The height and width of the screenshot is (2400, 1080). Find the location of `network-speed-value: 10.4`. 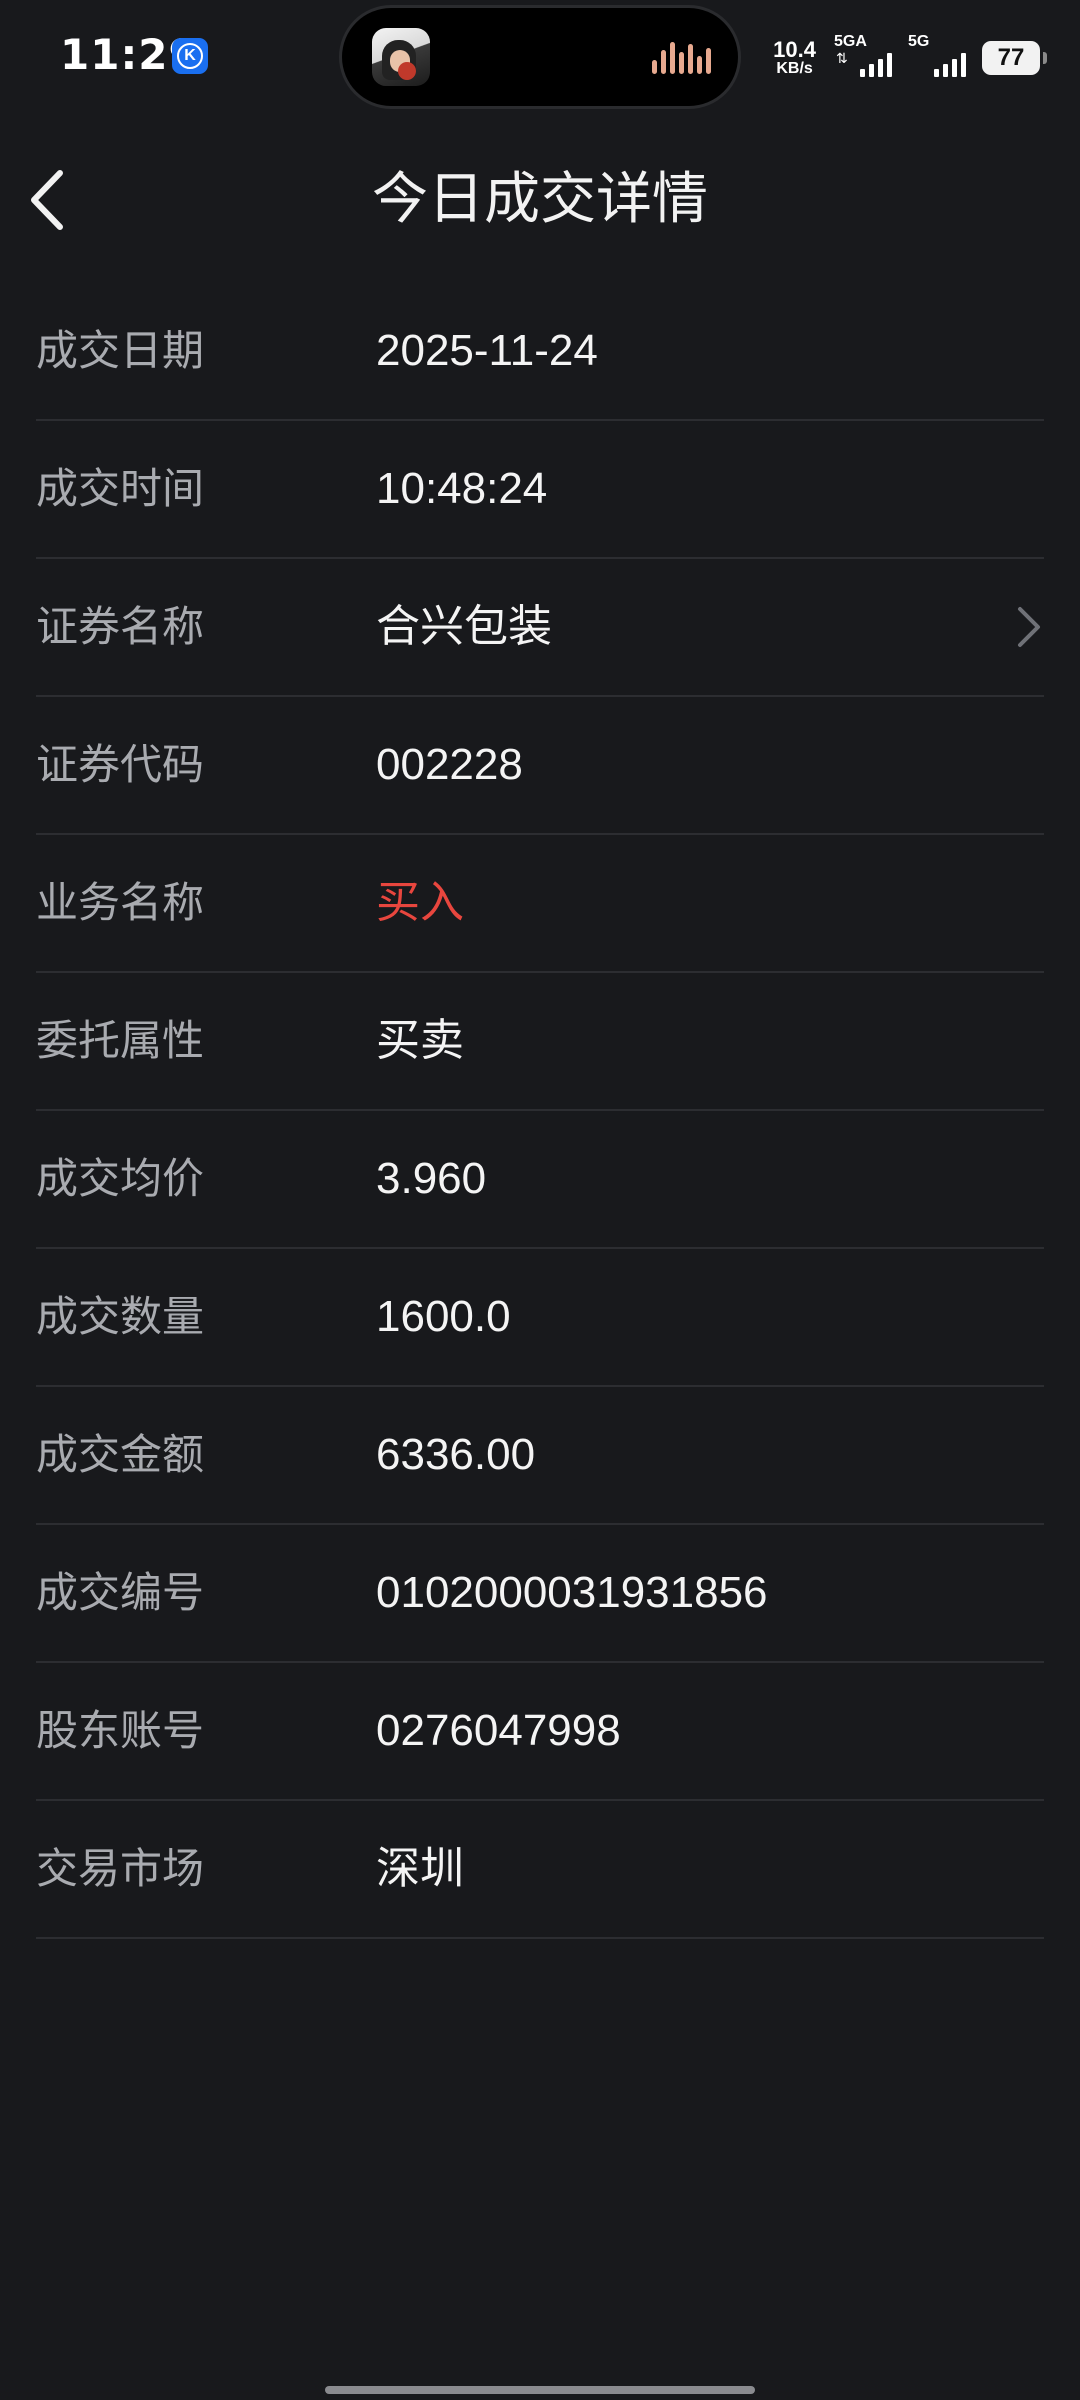

network-speed-value: 10.4 is located at coordinates (794, 49).